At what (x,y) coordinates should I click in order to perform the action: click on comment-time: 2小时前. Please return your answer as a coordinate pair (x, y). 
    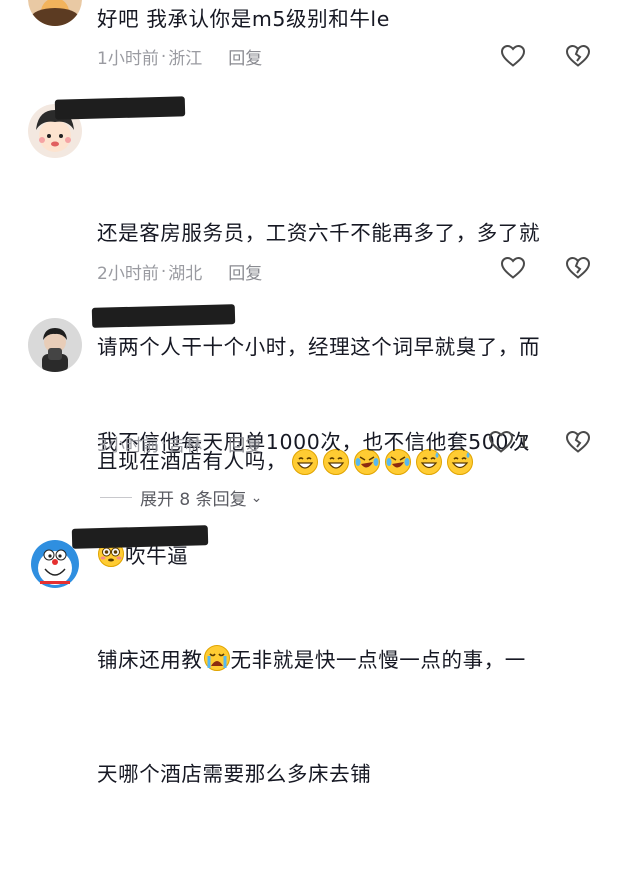
    Looking at the image, I should click on (128, 274).